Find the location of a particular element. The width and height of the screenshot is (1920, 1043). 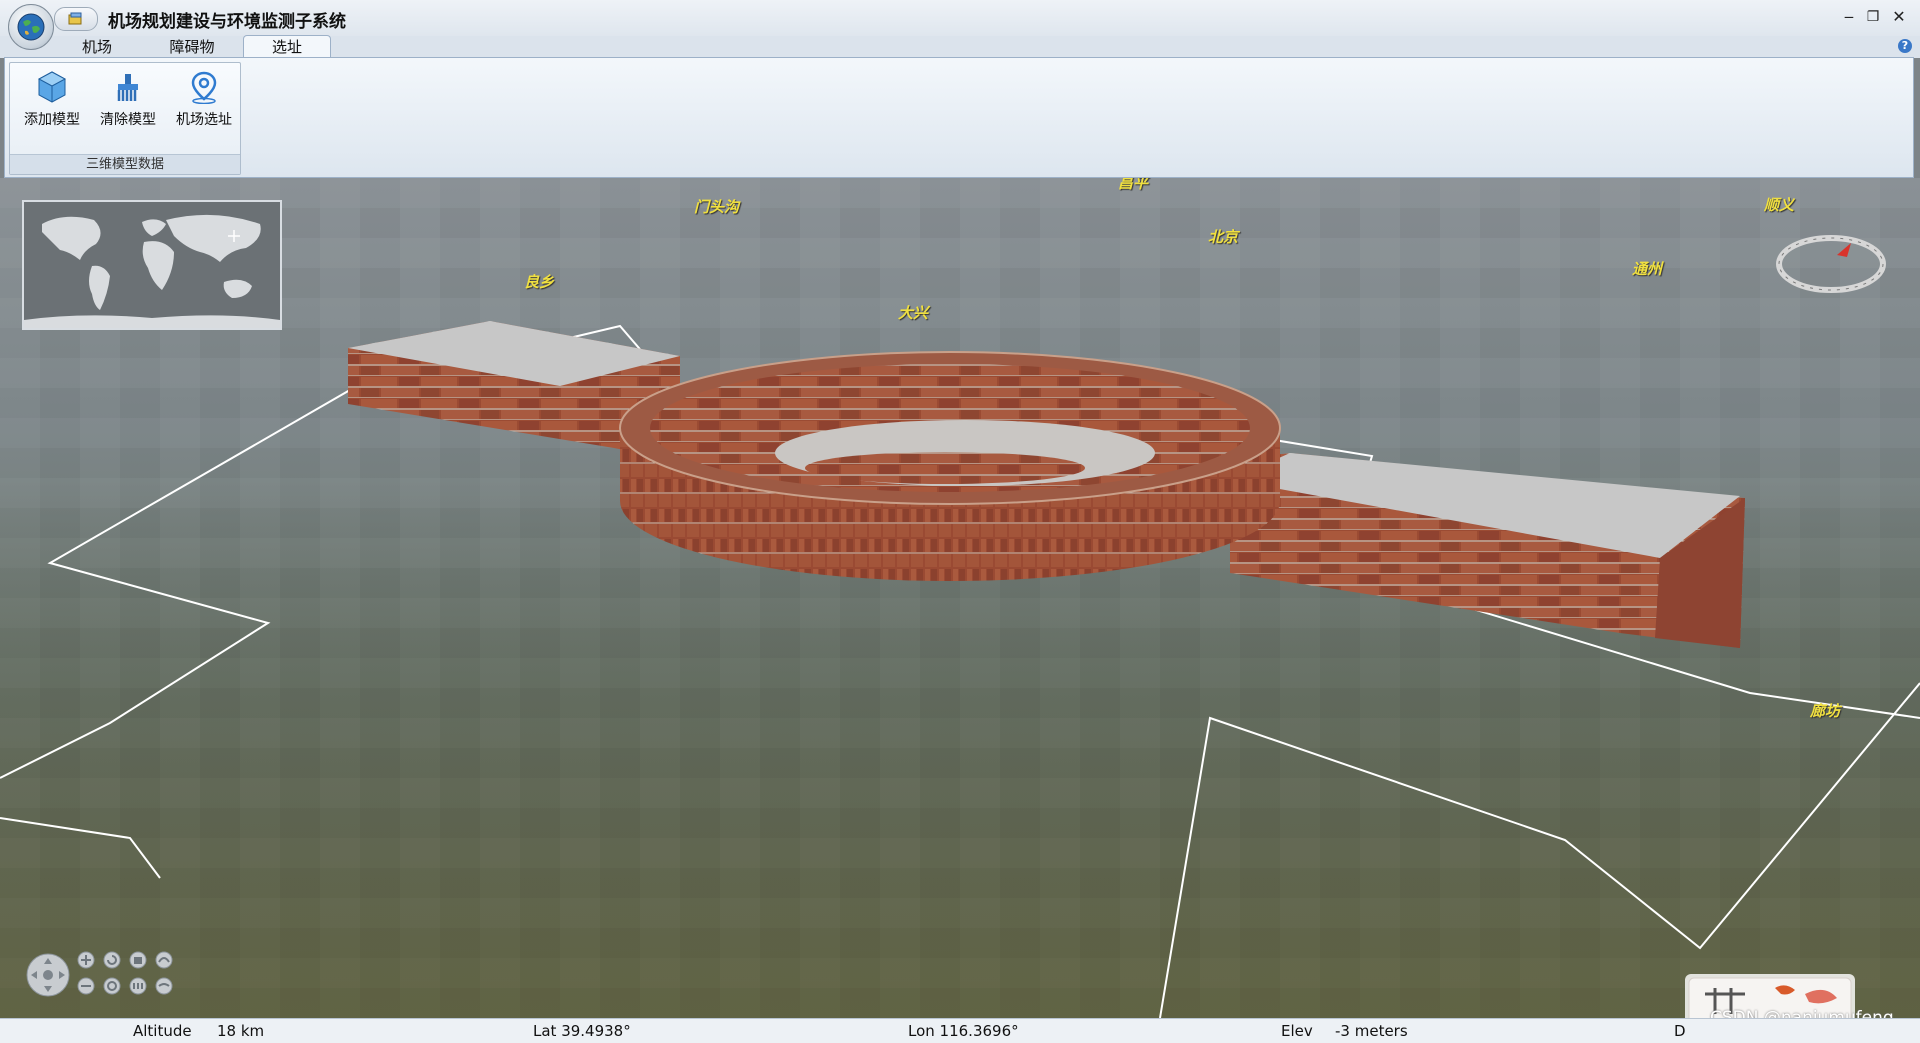

cube-icon is located at coordinates (52, 87).